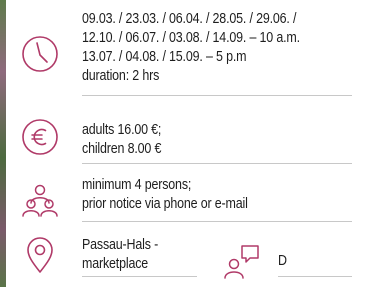 The image size is (366, 287). Describe the element at coordinates (165, 204) in the screenshot. I see `group-line: prior notice via phone or e-mail` at that location.